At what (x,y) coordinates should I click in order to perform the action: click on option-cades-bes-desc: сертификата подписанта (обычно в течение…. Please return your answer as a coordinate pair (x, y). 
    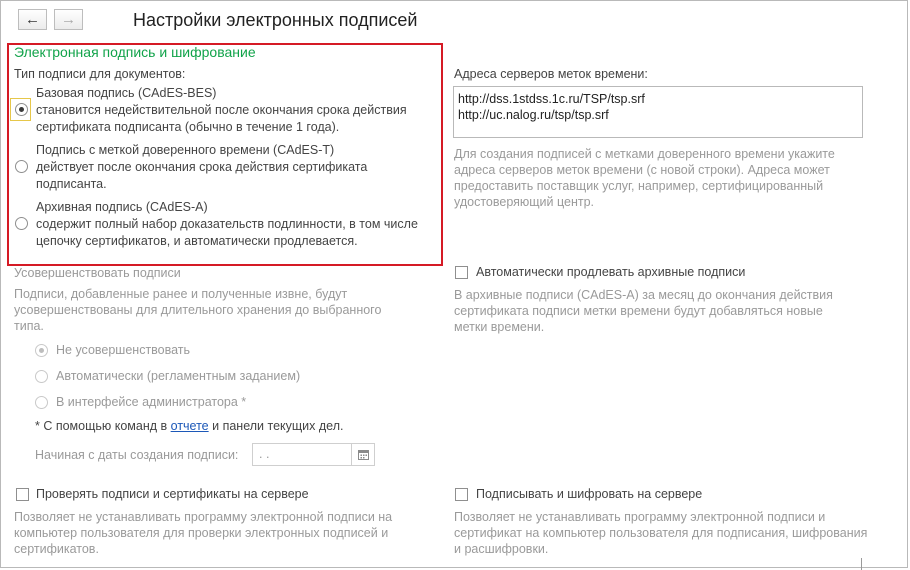
    Looking at the image, I should click on (188, 127).